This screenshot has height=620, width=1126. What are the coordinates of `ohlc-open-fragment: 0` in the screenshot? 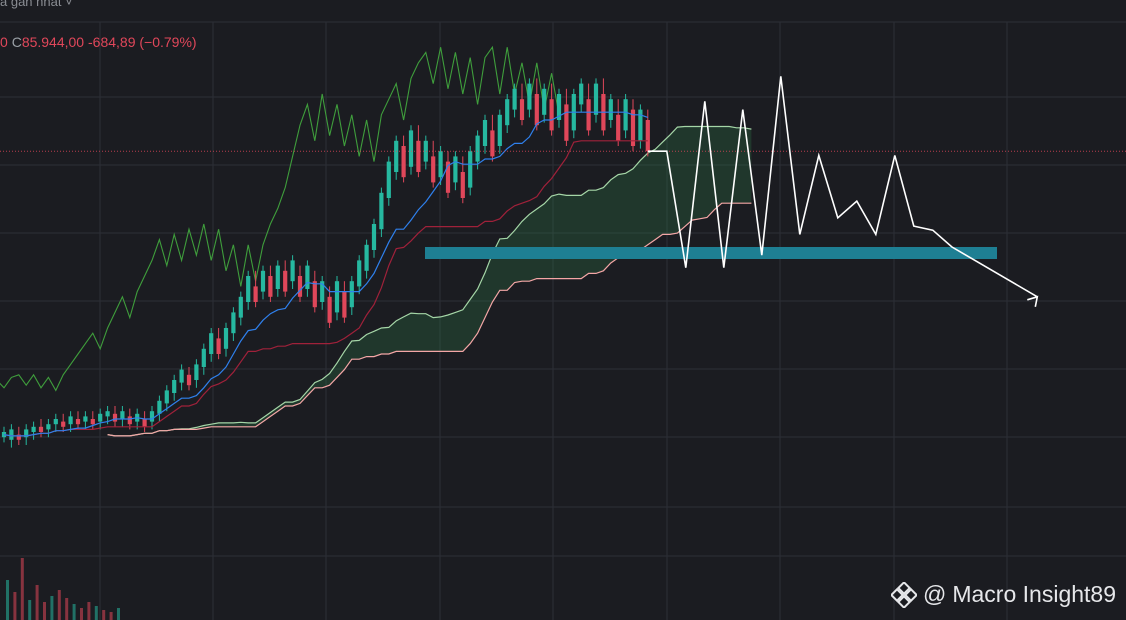 It's located at (4, 42).